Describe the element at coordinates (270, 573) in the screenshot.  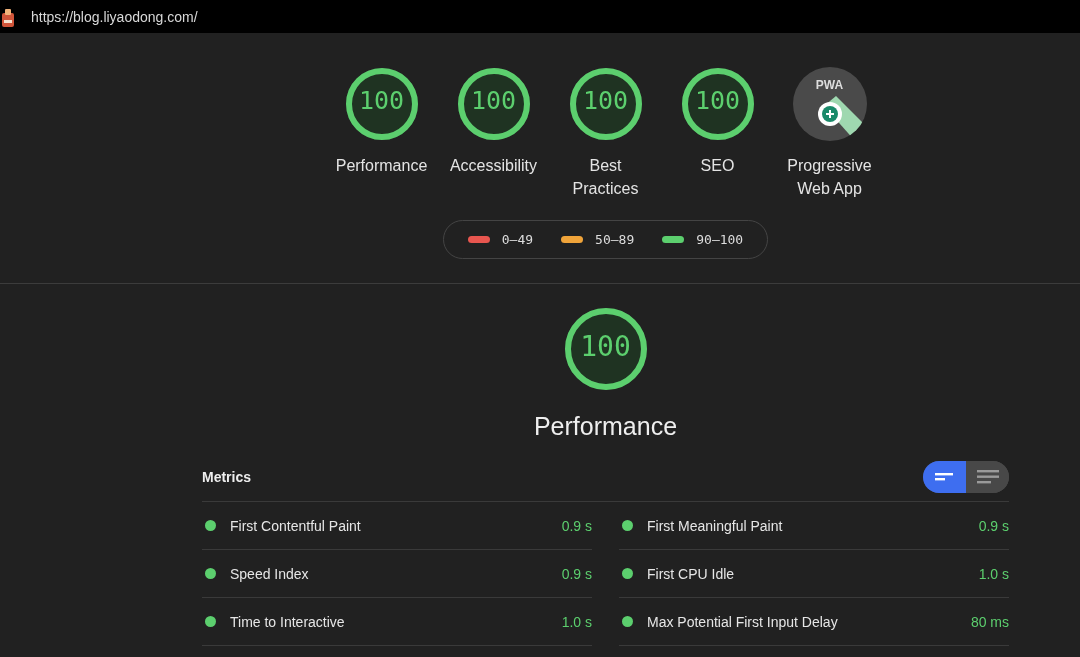
I see `metric-name: Speed Index` at that location.